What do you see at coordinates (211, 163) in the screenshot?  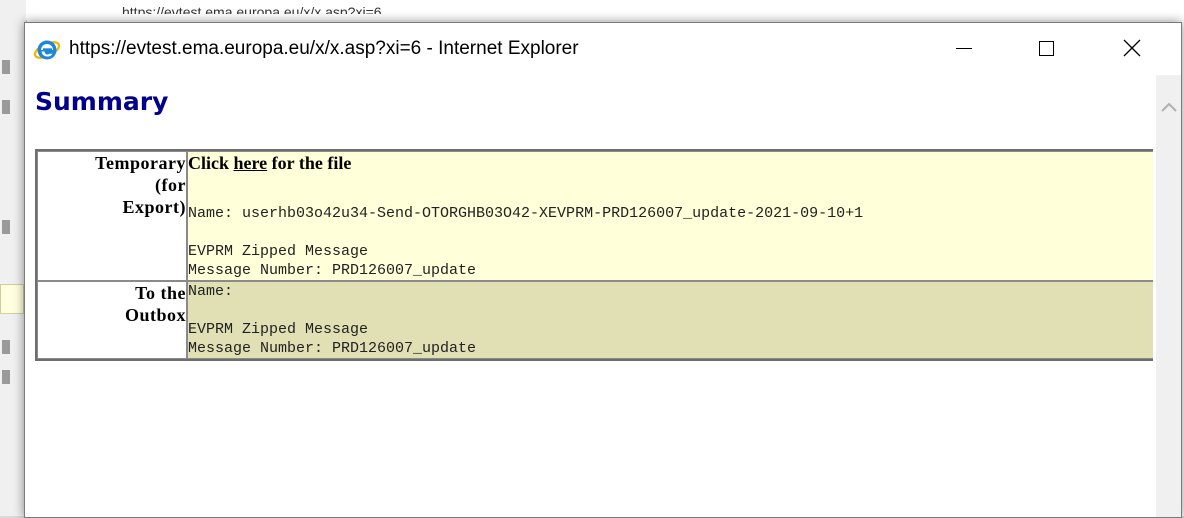 I see `file-link-prefix: Click` at bounding box center [211, 163].